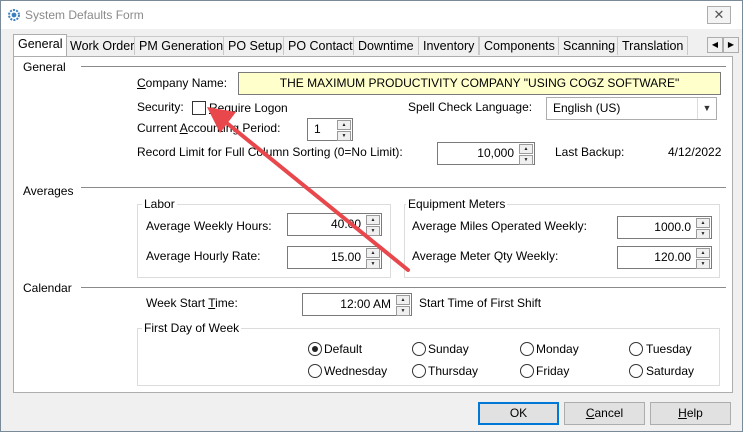 The height and width of the screenshot is (432, 743). Describe the element at coordinates (192, 328) in the screenshot. I see `first-day-of-week-title: First Day of Week` at that location.